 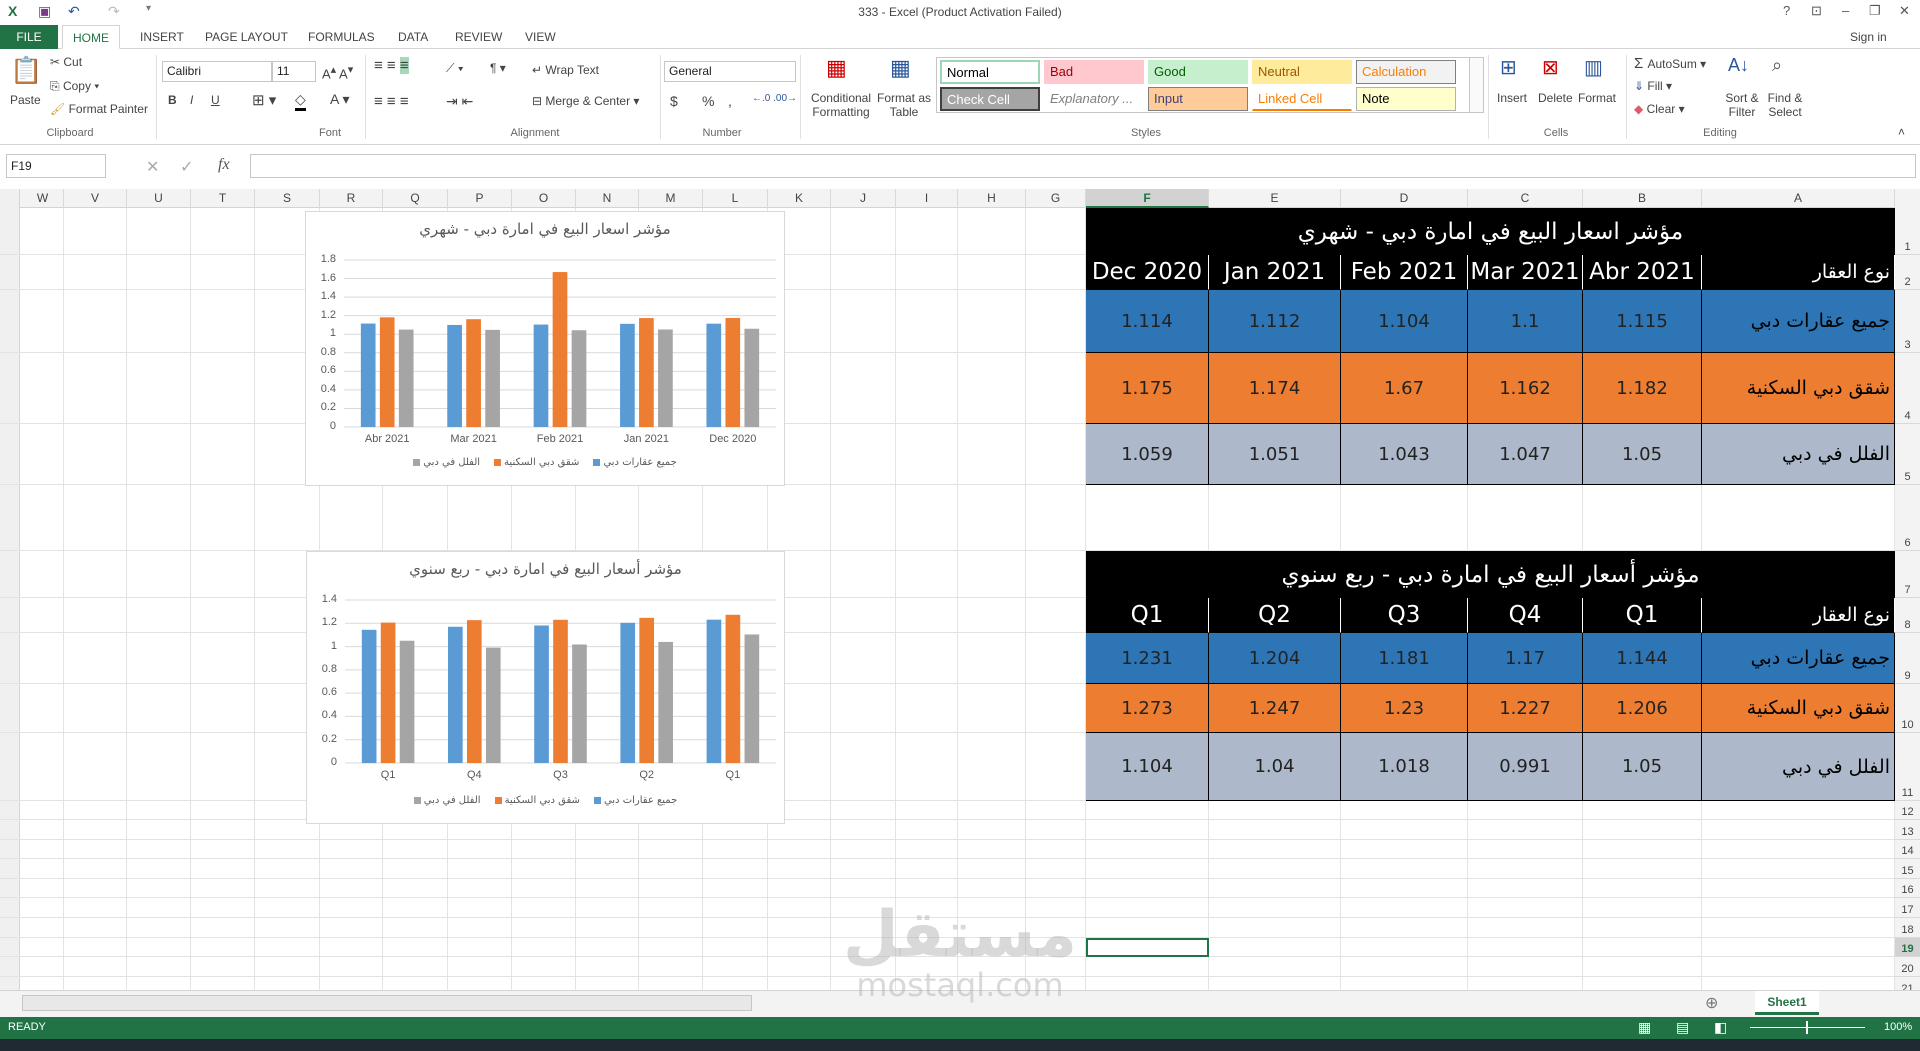 What do you see at coordinates (1147, 947) in the screenshot?
I see `selected-cell-F19` at bounding box center [1147, 947].